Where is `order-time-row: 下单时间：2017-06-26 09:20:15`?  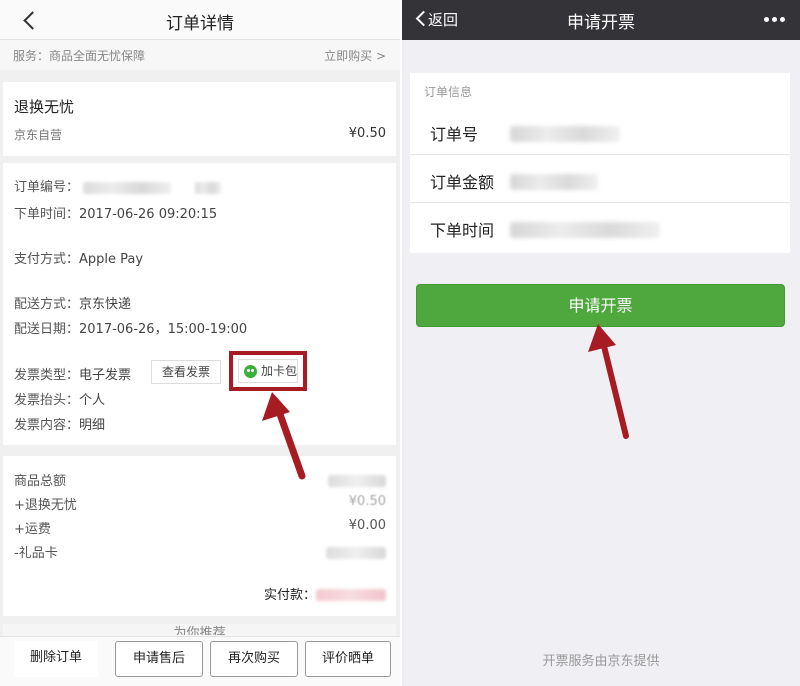
order-time-row: 下单时间：2017-06-26 09:20:15 is located at coordinates (115, 212).